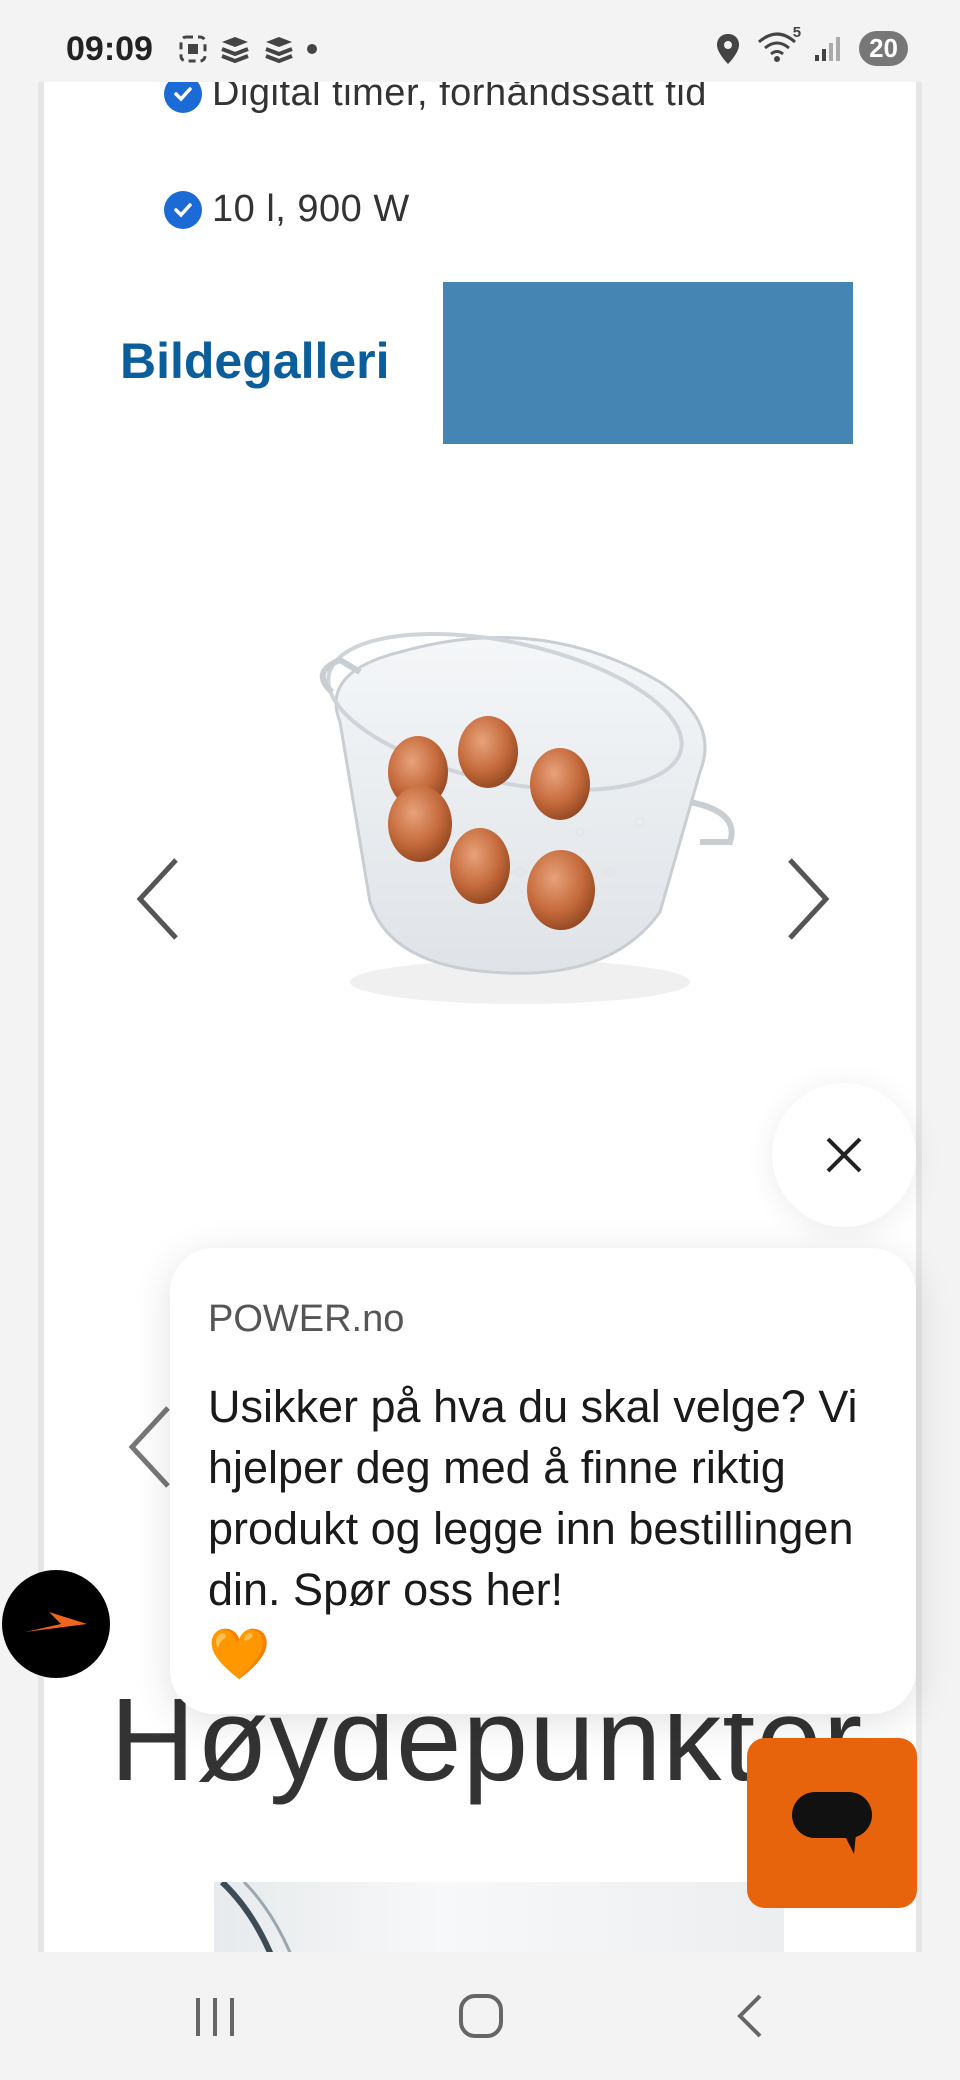  I want to click on chat-bubble-icon, so click(832, 1823).